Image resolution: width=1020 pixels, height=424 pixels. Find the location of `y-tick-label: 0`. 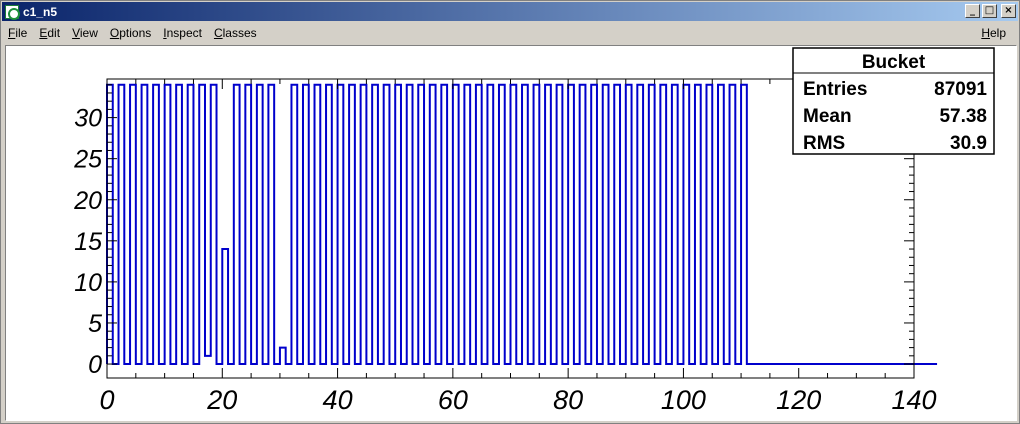

y-tick-label: 0 is located at coordinates (95, 365).